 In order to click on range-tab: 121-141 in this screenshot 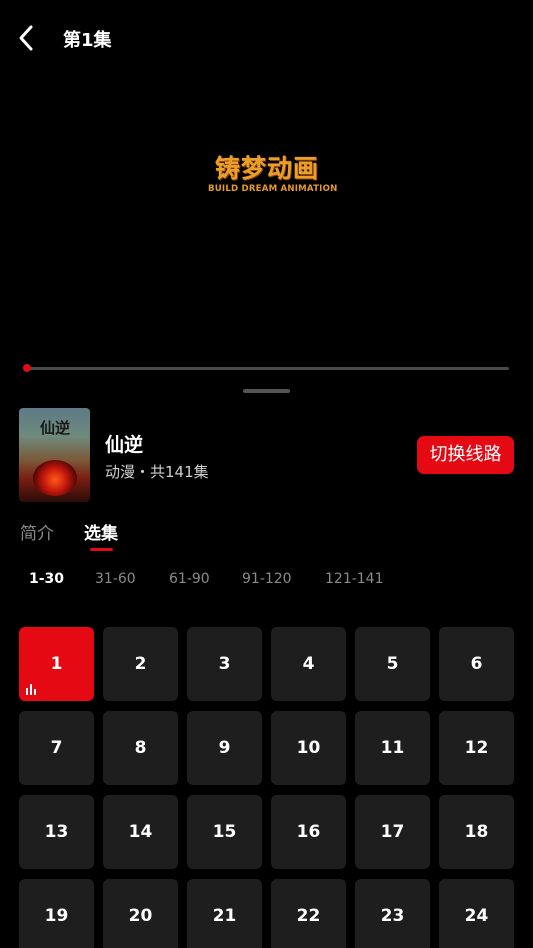, I will do `click(354, 579)`.